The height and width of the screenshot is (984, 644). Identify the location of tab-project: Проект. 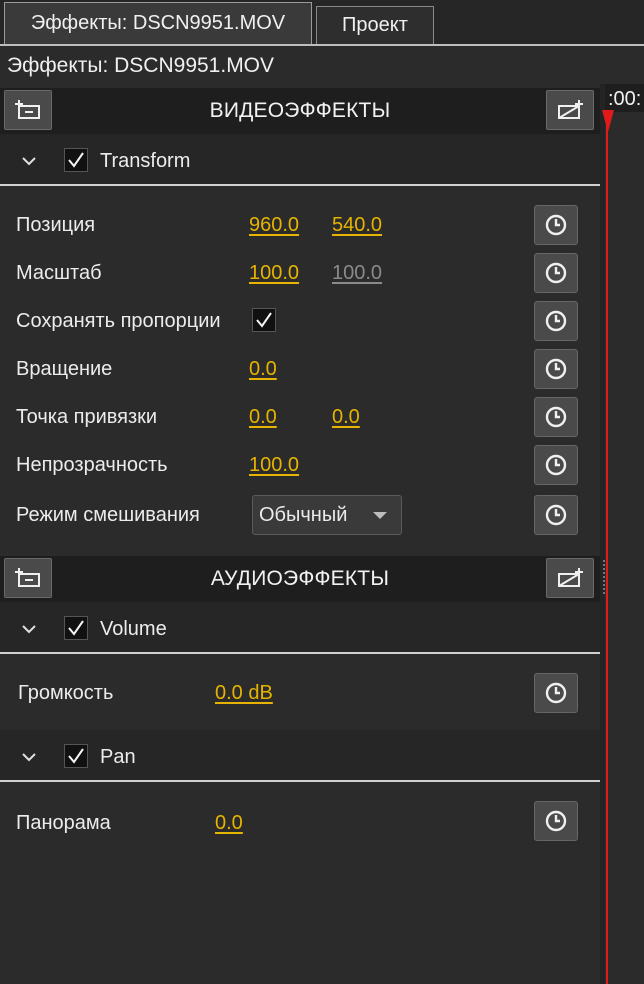
(375, 25).